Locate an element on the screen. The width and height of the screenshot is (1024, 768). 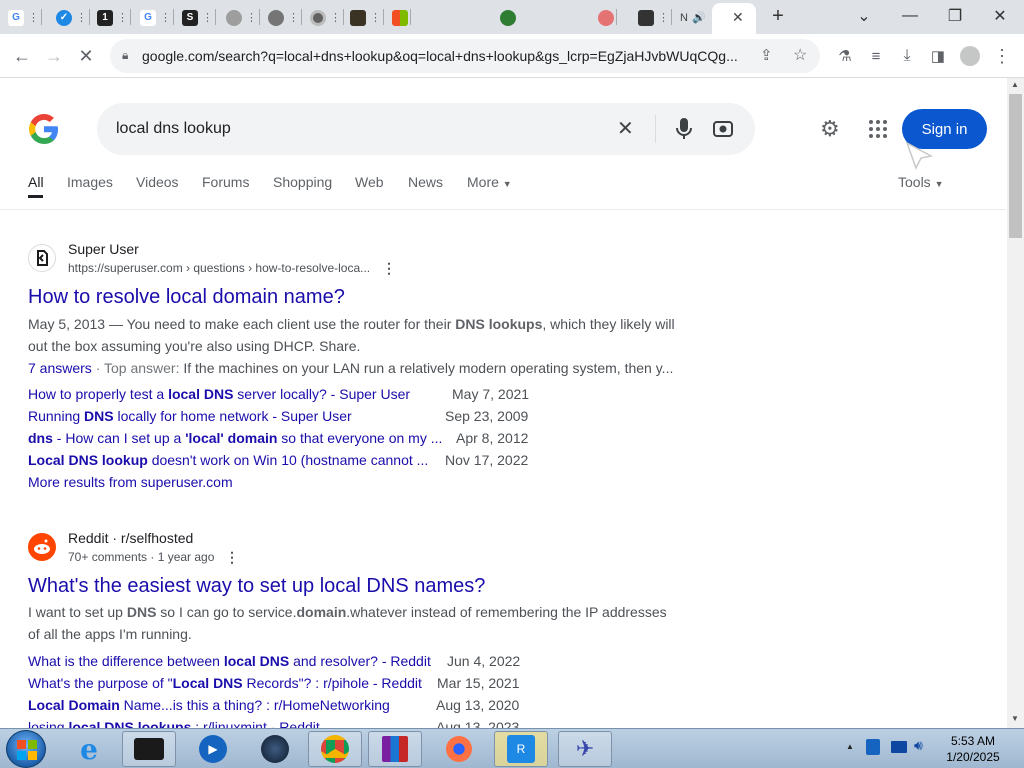
google-icon: G is located at coordinates (16, 17).